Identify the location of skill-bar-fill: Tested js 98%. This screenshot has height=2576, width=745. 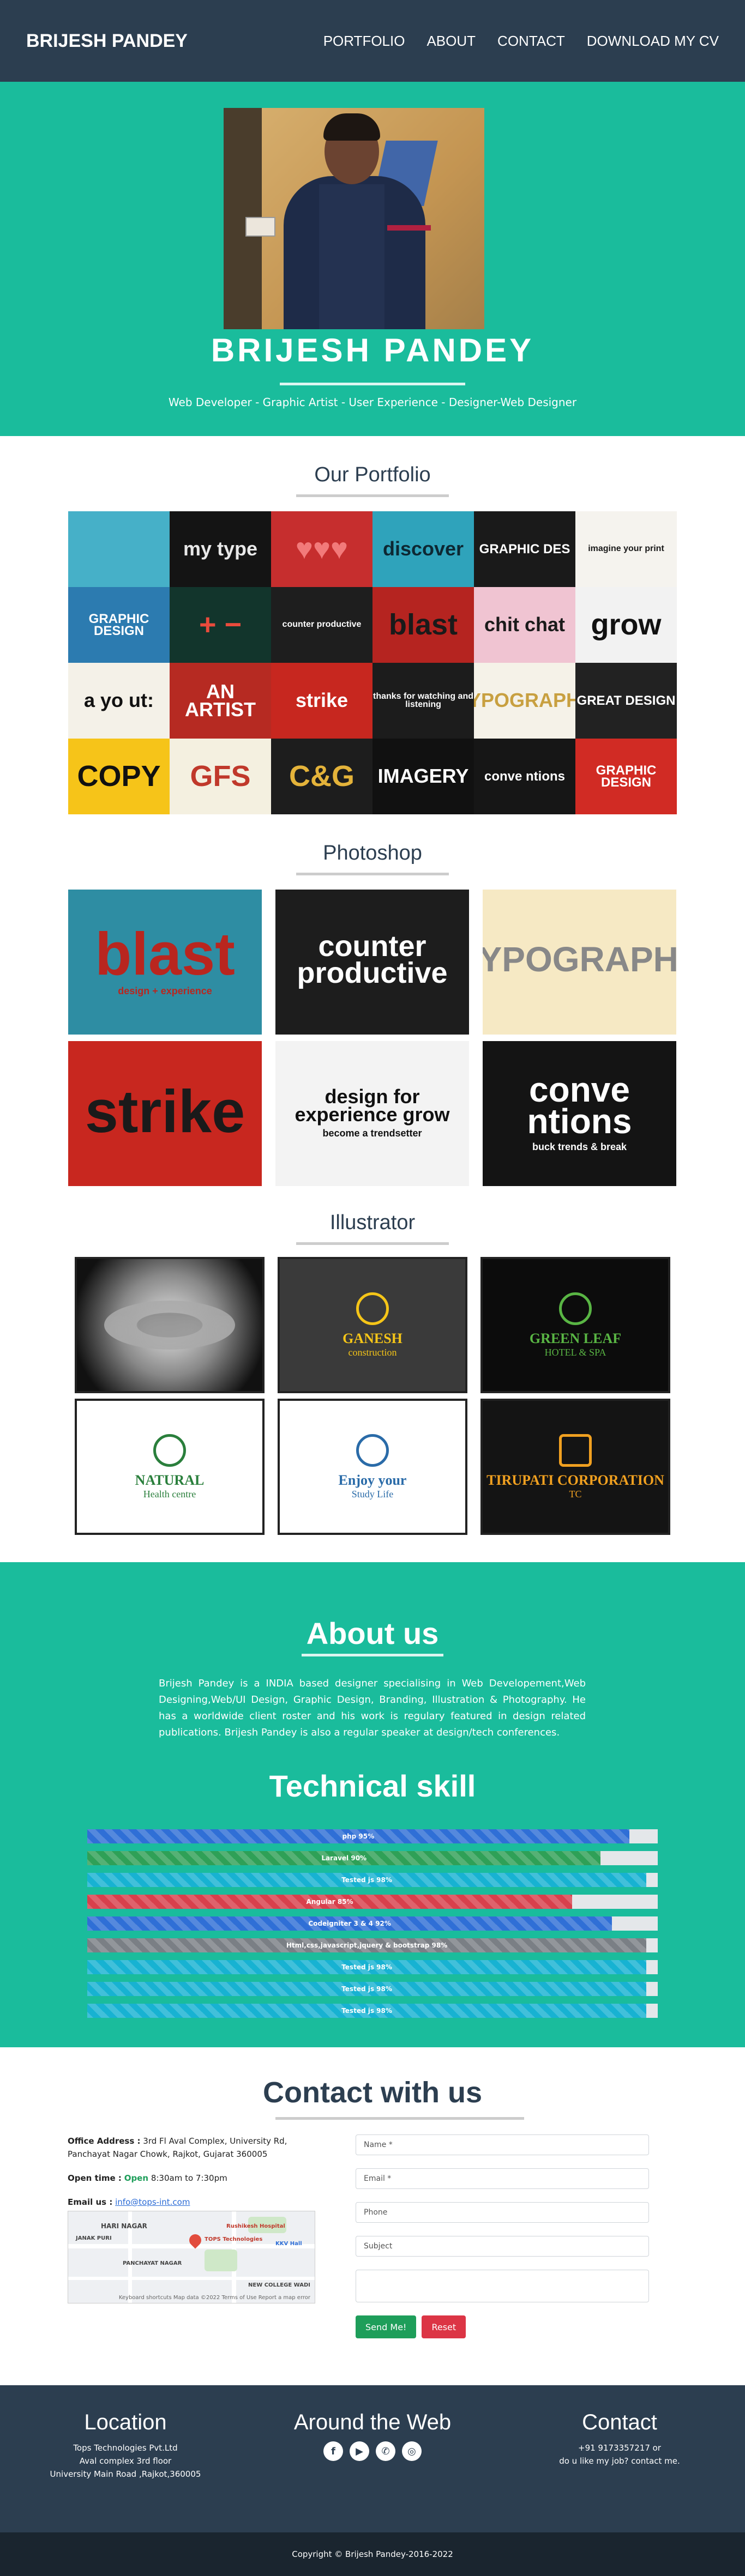
(367, 1967).